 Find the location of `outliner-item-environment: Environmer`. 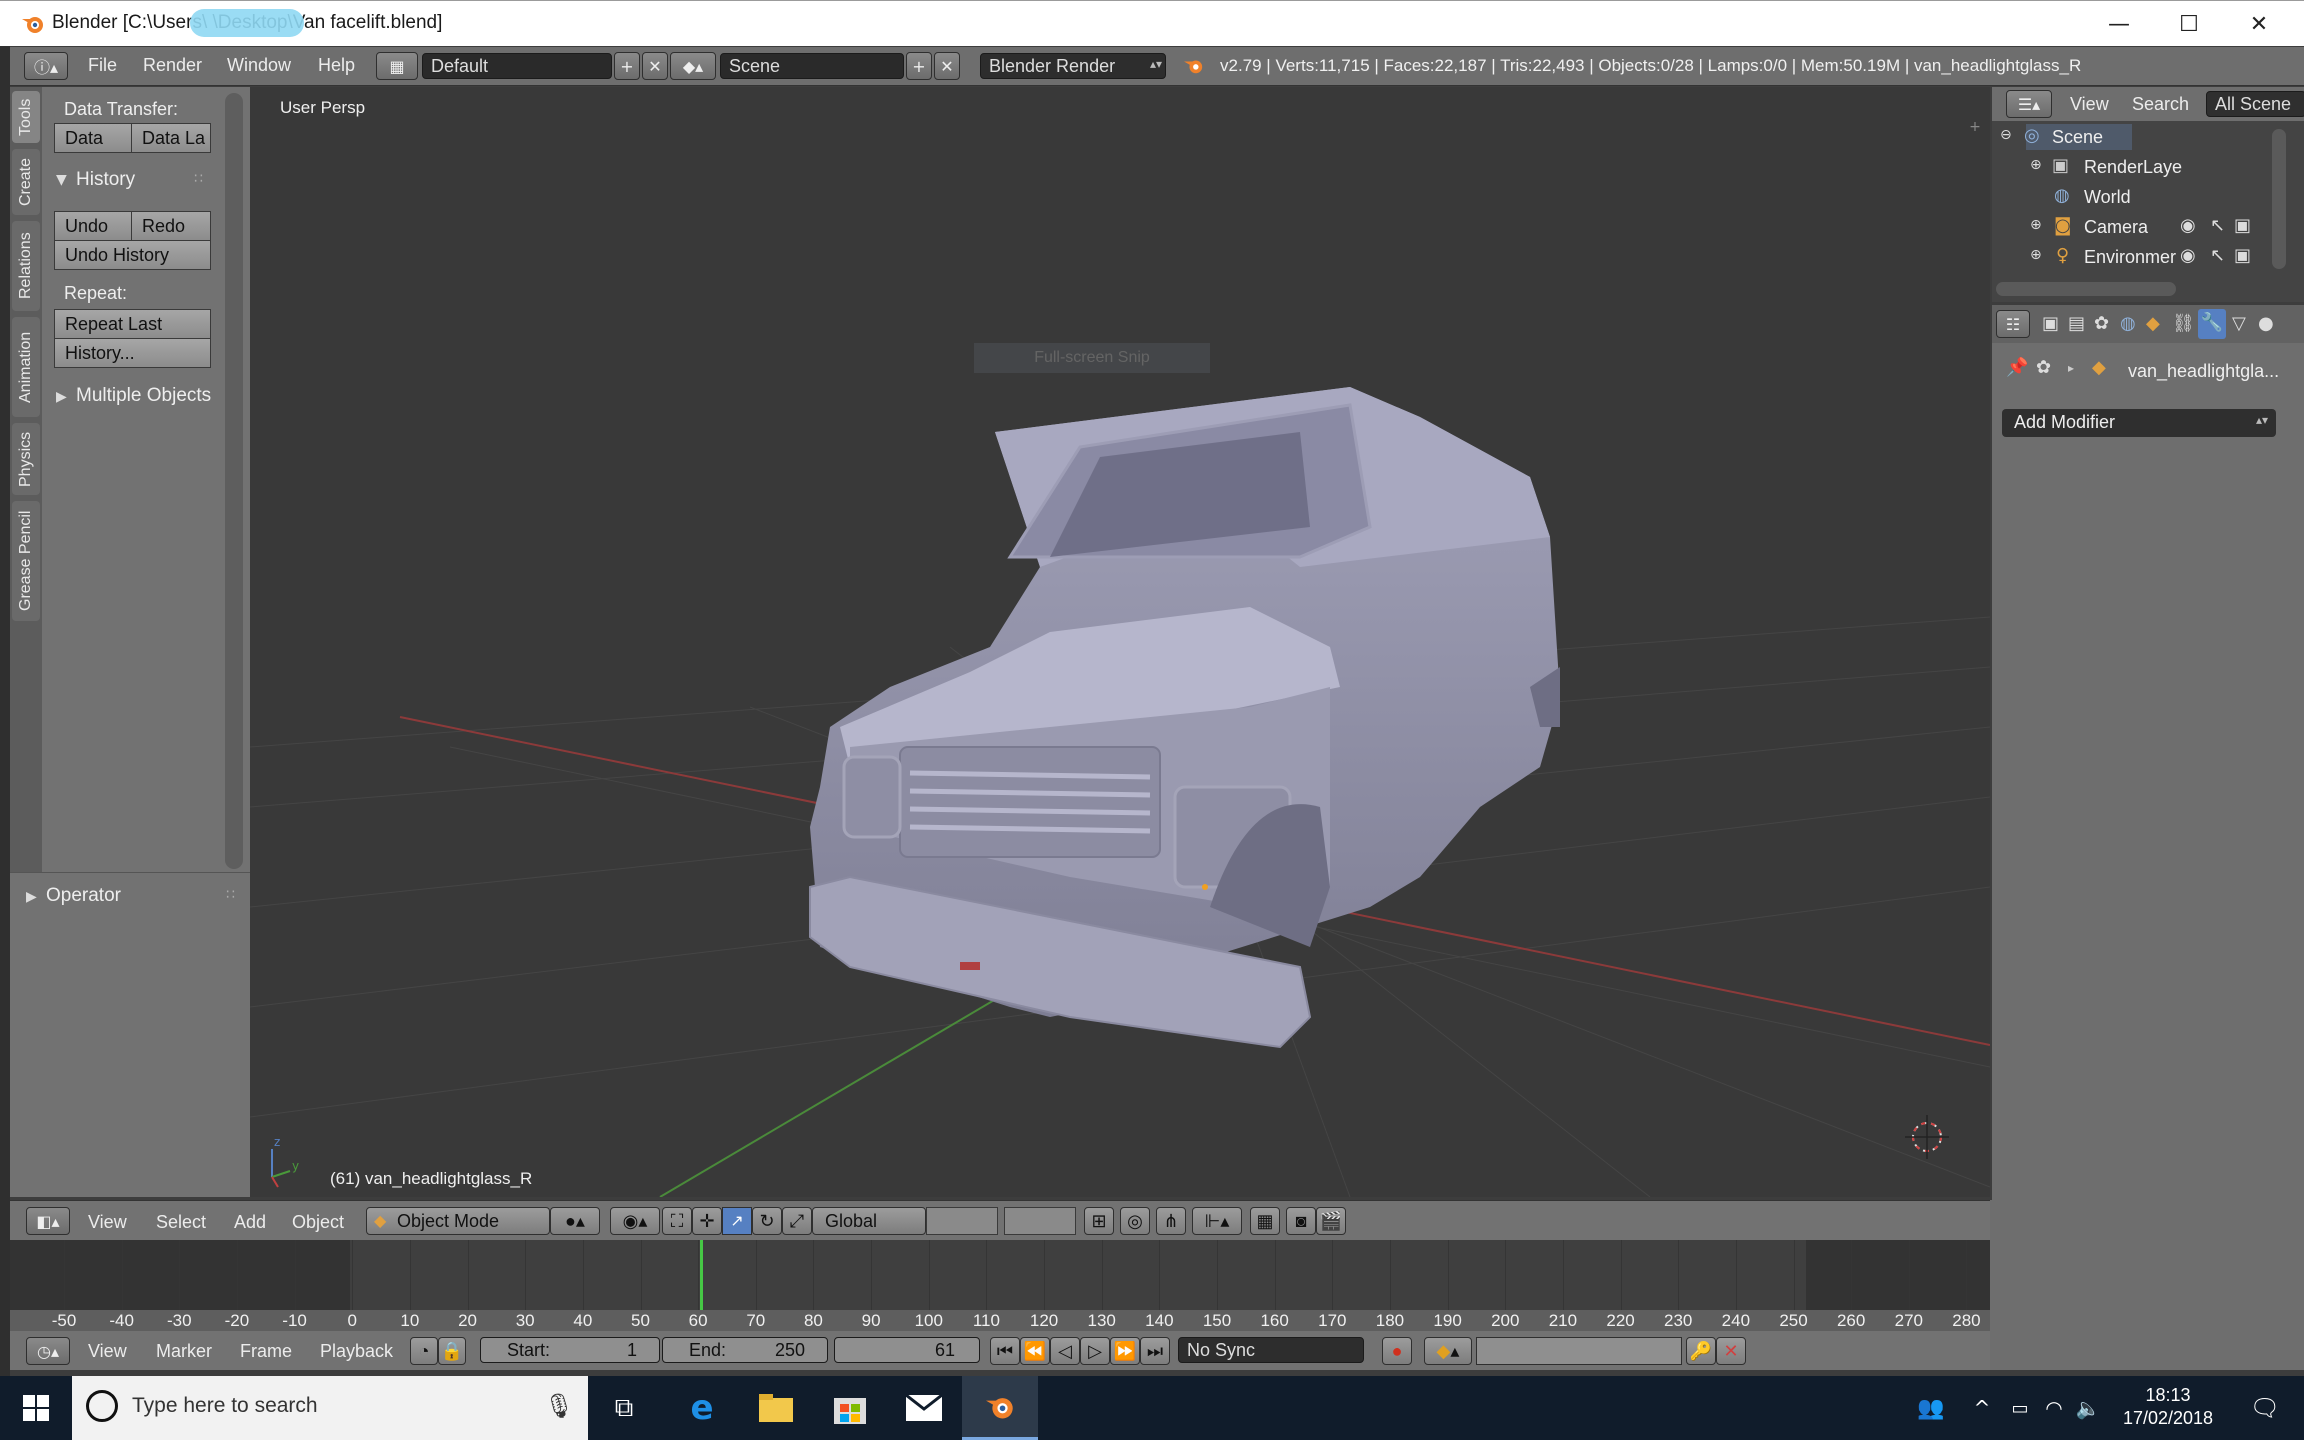

outliner-item-environment: Environmer is located at coordinates (2130, 257).